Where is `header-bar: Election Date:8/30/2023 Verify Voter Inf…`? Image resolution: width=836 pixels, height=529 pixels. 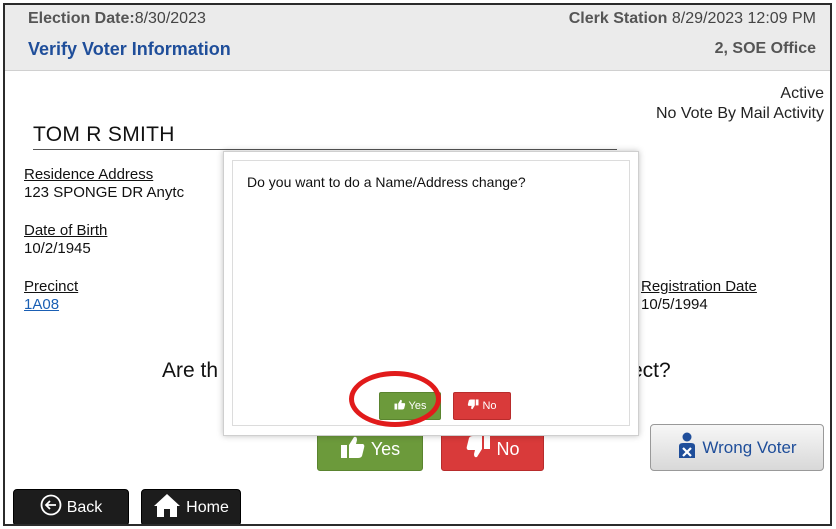
header-bar: Election Date:8/30/2023 Verify Voter Inf… is located at coordinates (417, 38).